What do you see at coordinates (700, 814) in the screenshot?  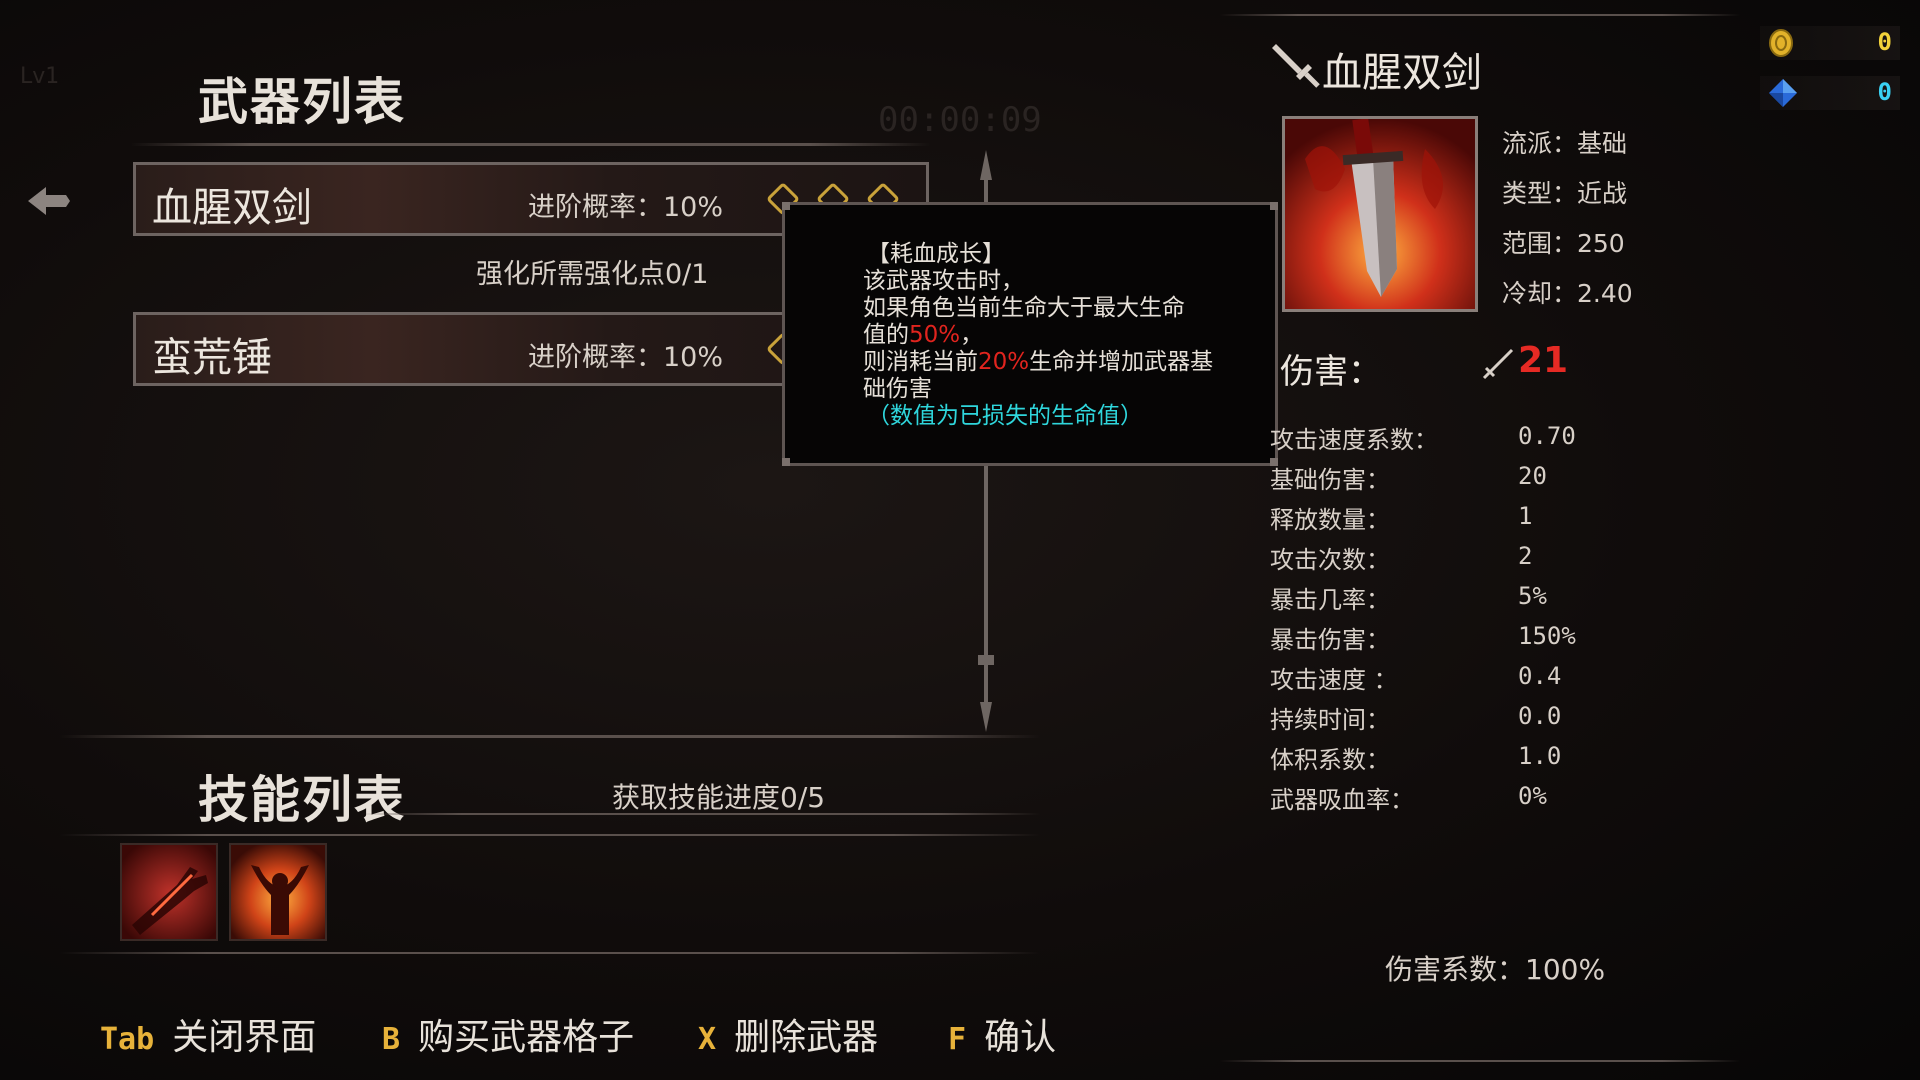 I see `skill-progress-underline` at bounding box center [700, 814].